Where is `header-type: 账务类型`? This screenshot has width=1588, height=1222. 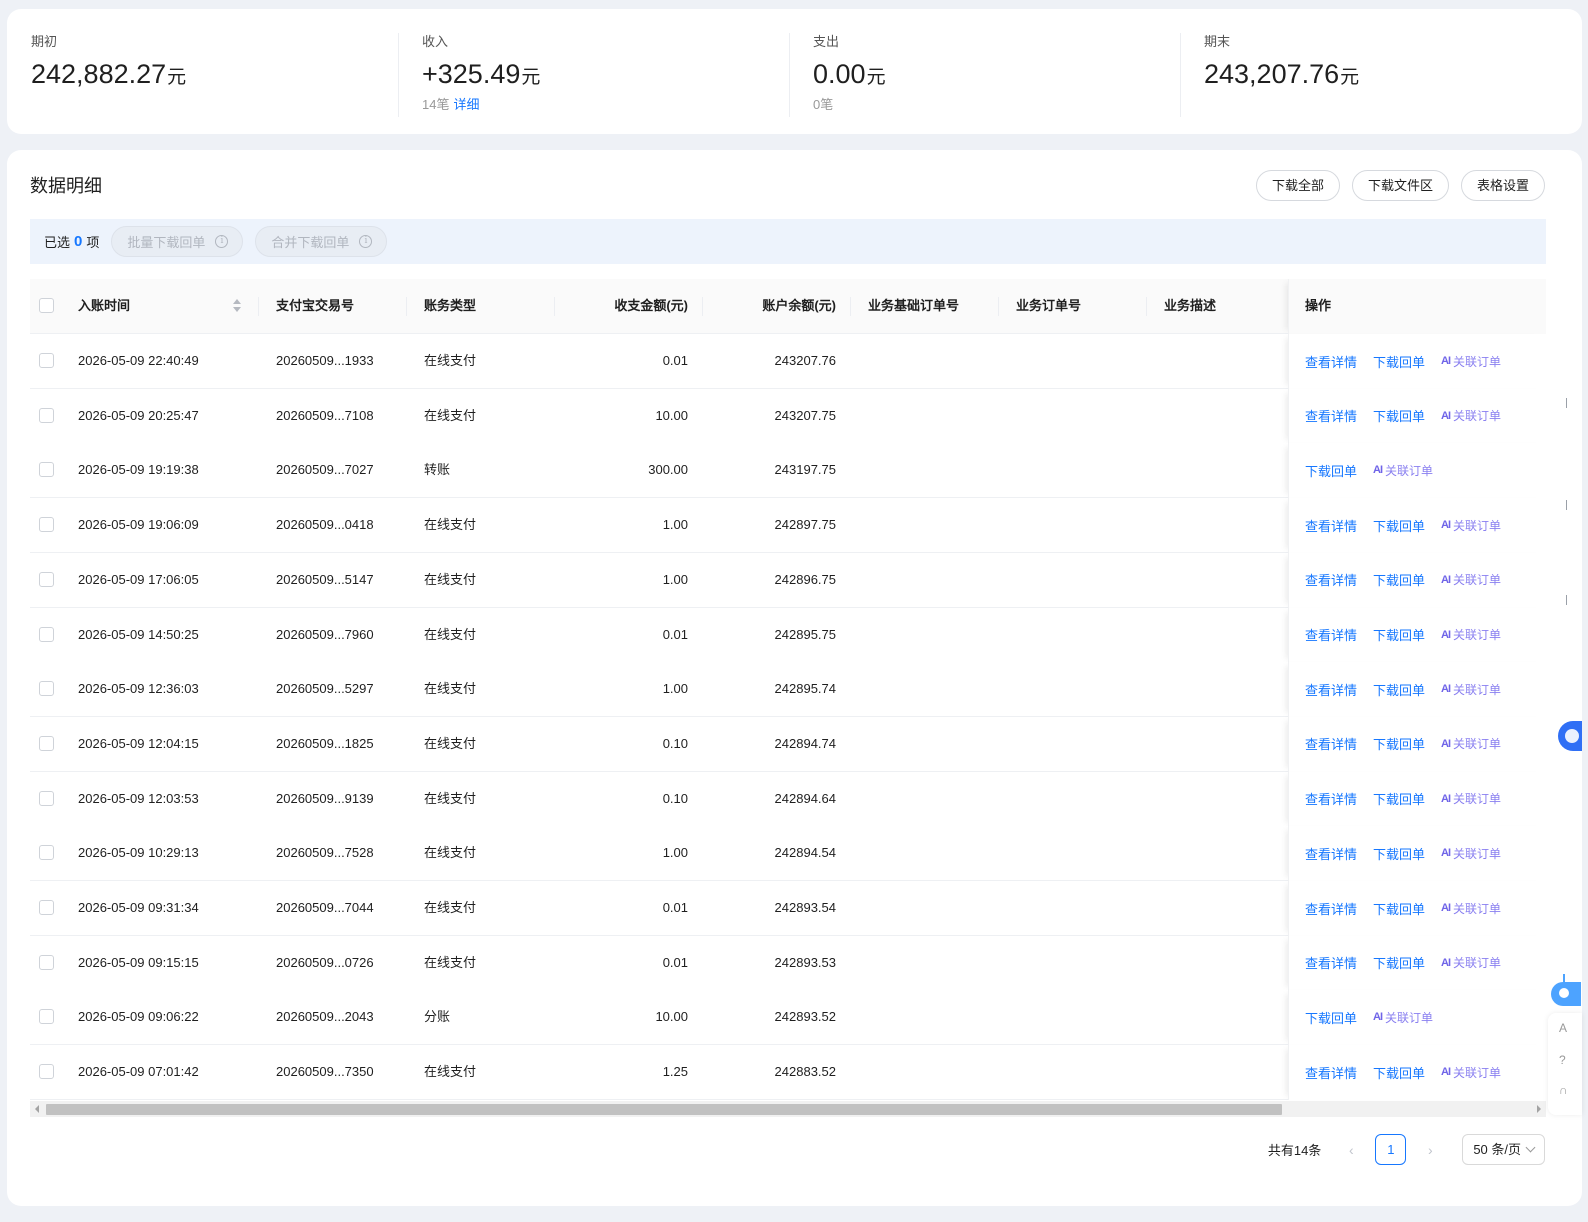 header-type: 账务类型 is located at coordinates (450, 305).